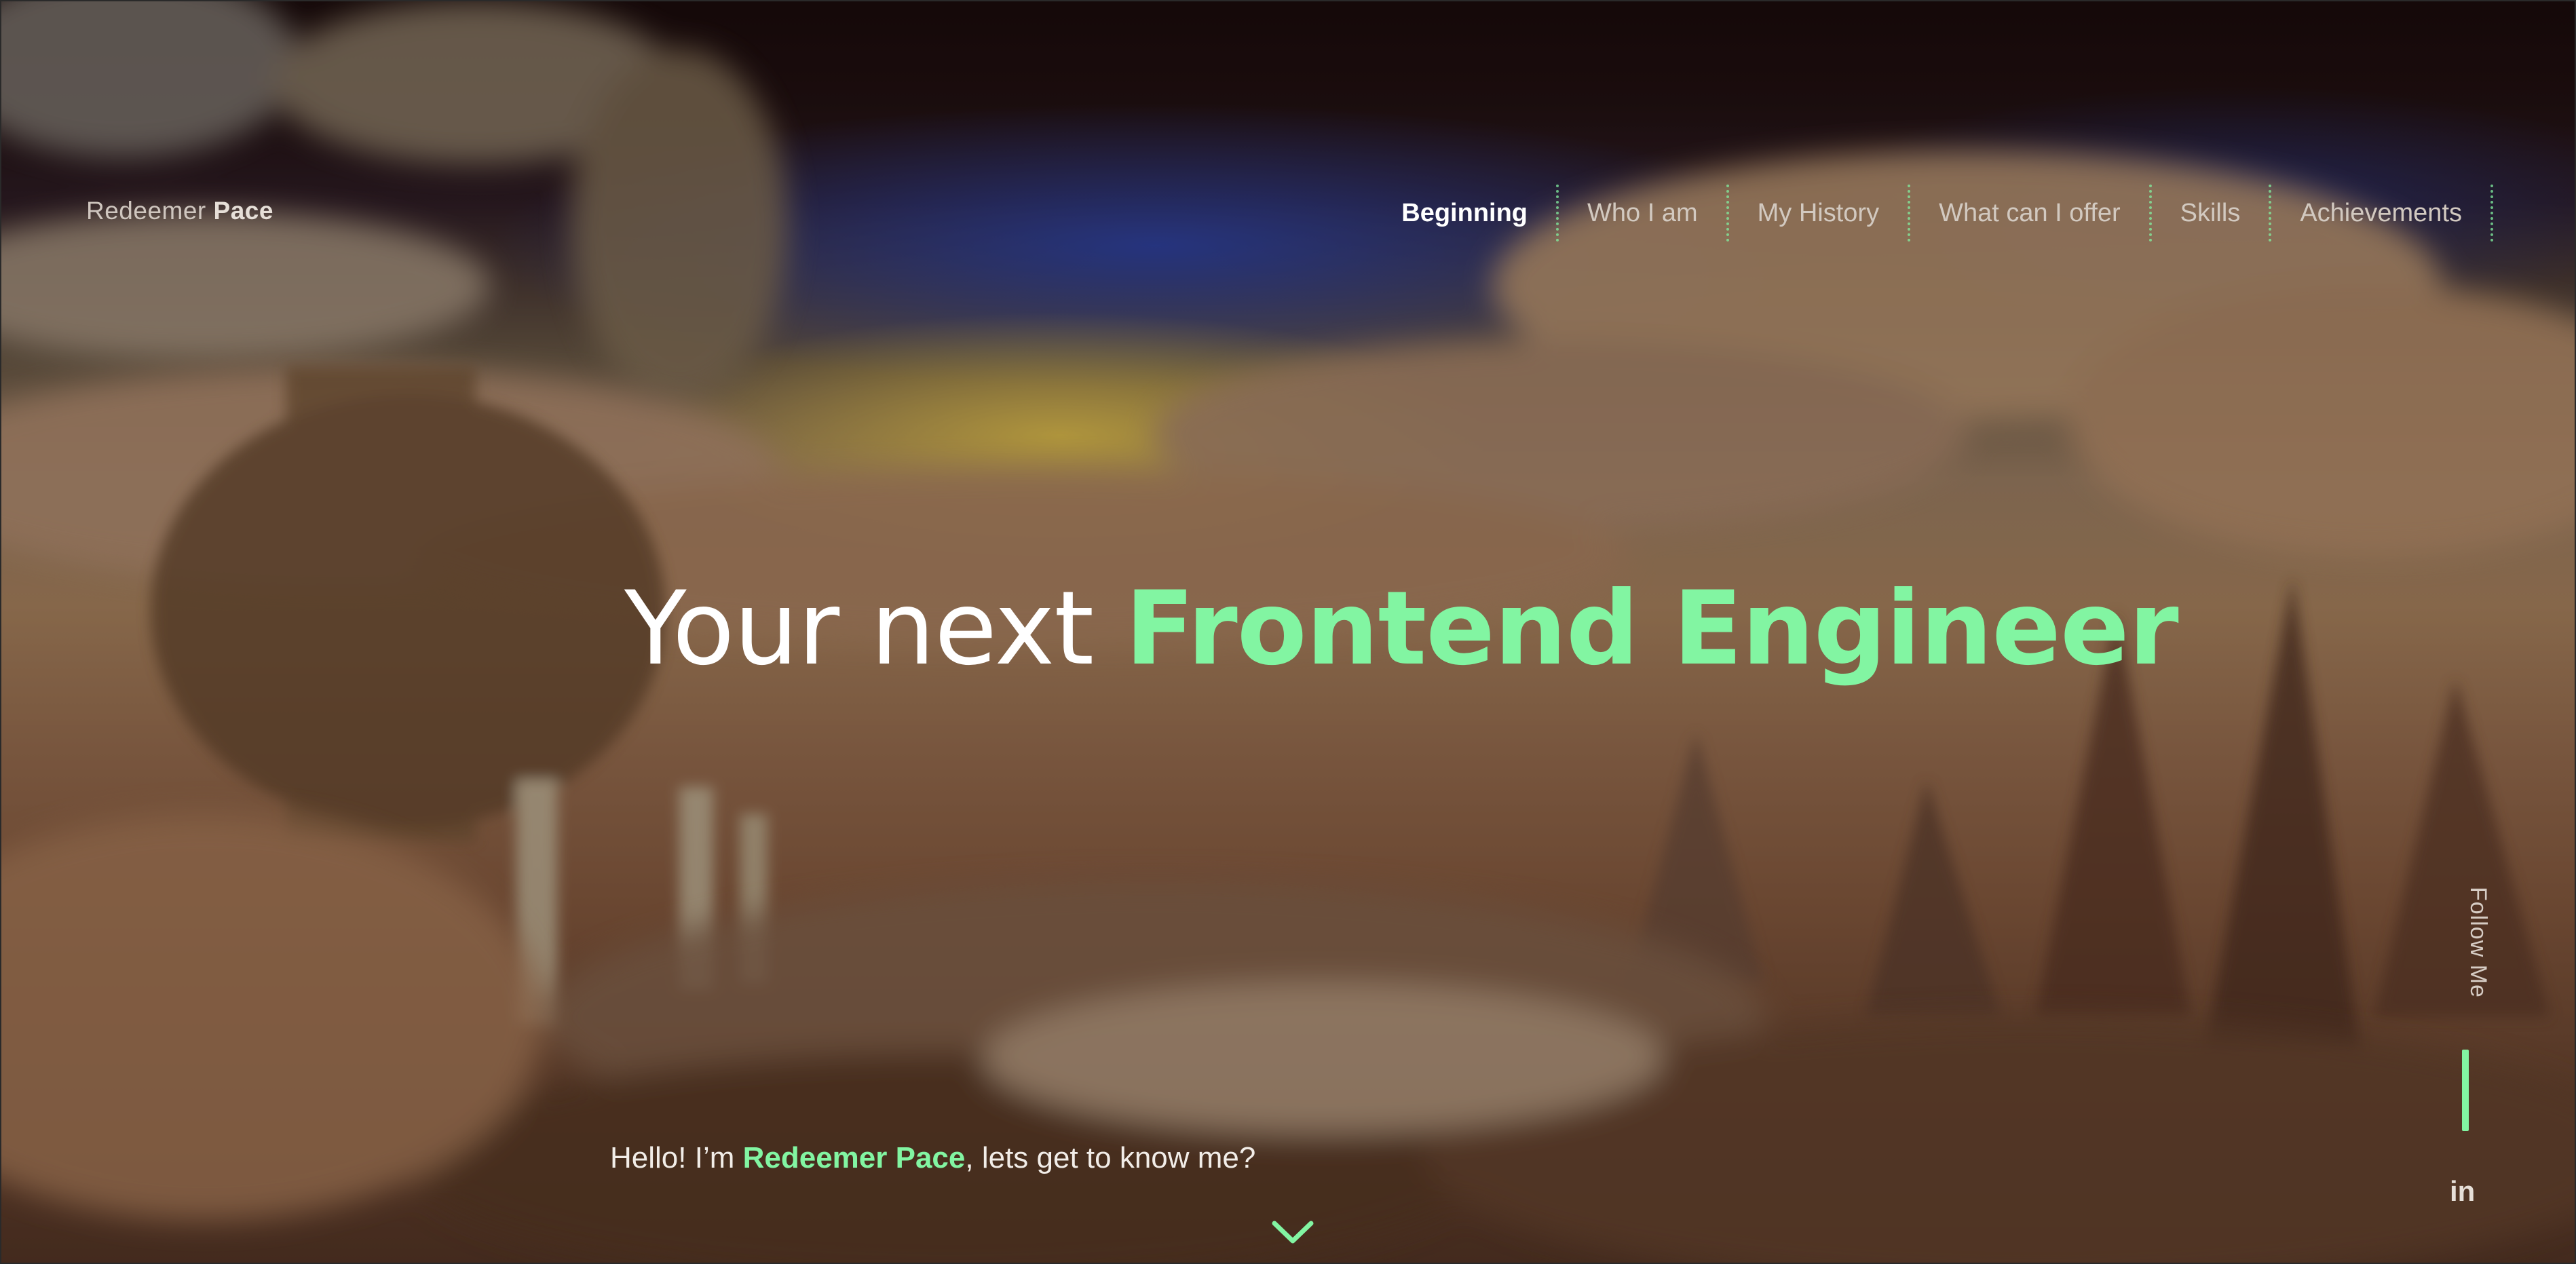 The width and height of the screenshot is (2576, 1264). I want to click on nav-divider, so click(2491, 214).